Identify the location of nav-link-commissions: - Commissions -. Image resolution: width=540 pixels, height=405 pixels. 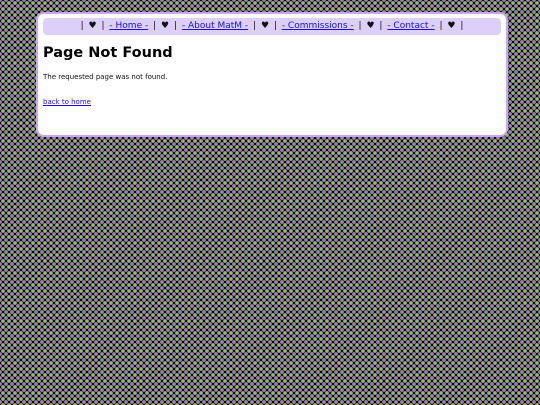
(318, 26).